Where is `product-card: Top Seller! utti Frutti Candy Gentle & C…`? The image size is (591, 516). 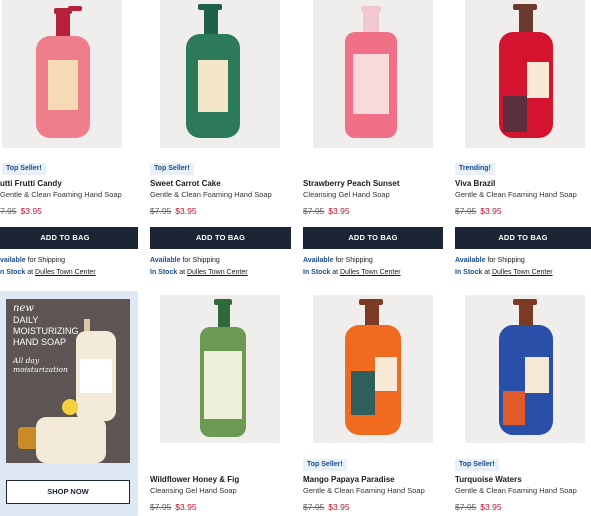 product-card: Top Seller! utti Frutti Candy Gentle & C… is located at coordinates (69, 138).